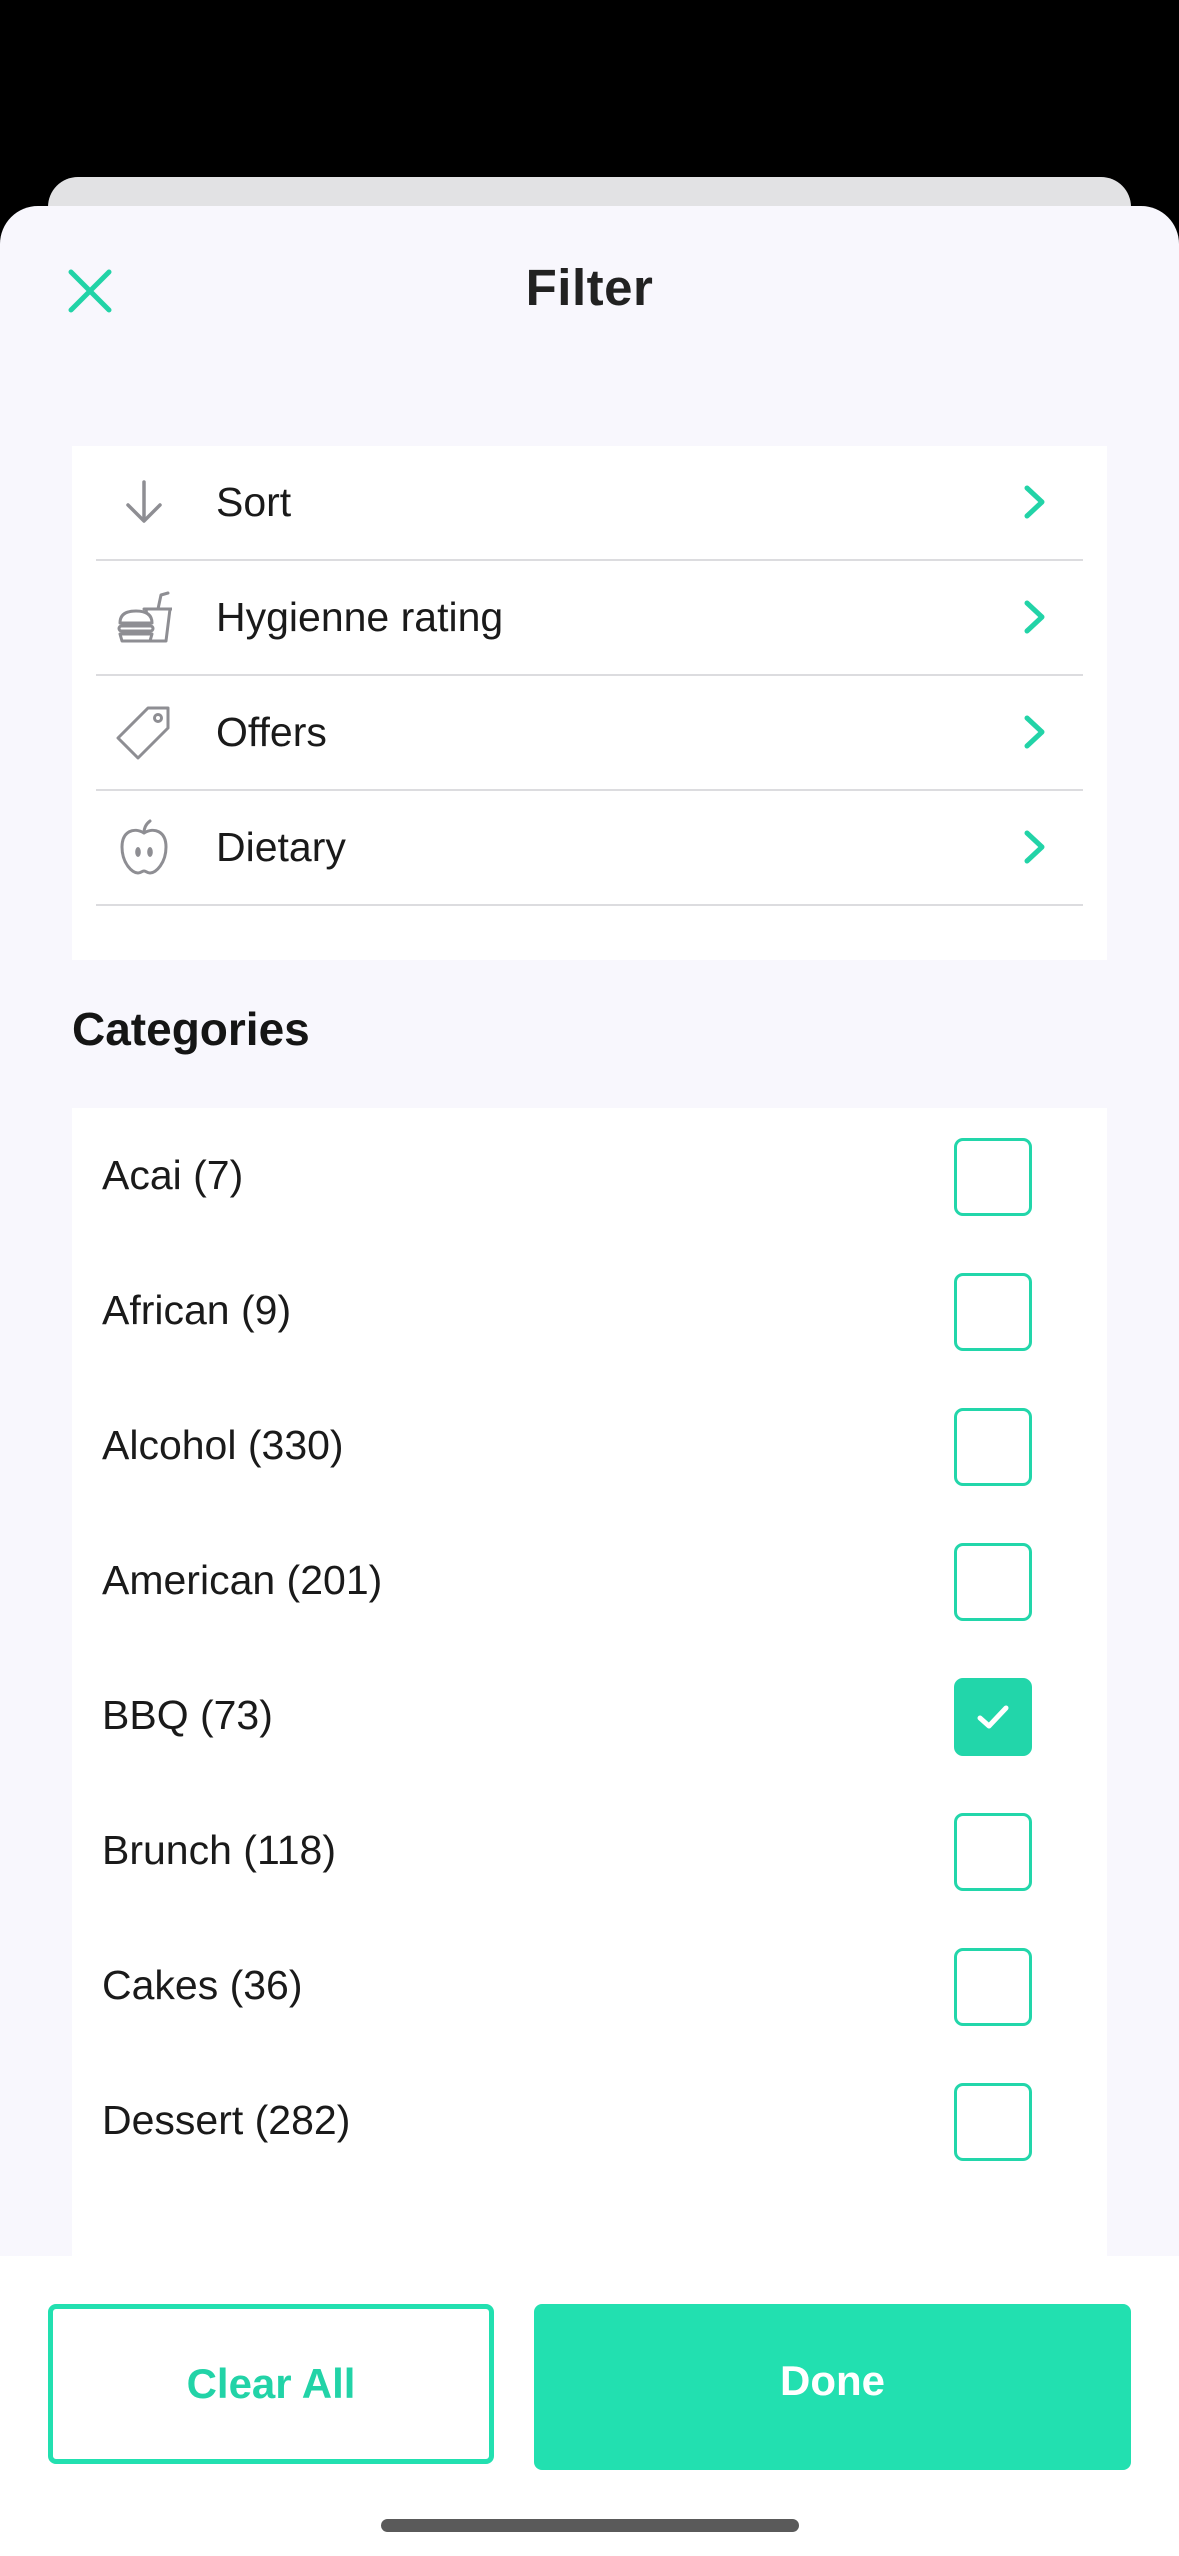 Image resolution: width=1179 pixels, height=2556 pixels. What do you see at coordinates (590, 2525) in the screenshot?
I see `home-indicator` at bounding box center [590, 2525].